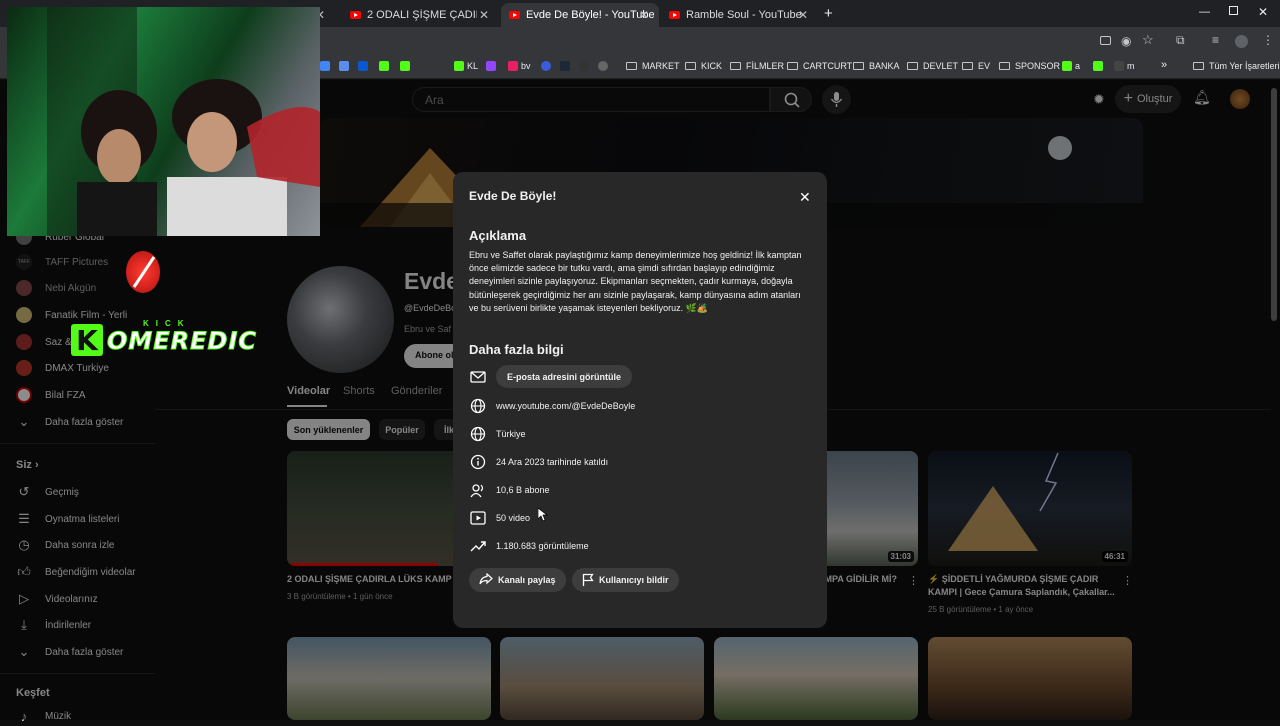  Describe the element at coordinates (765, 66) in the screenshot. I see `bookmark-label: FİLMLER` at that location.